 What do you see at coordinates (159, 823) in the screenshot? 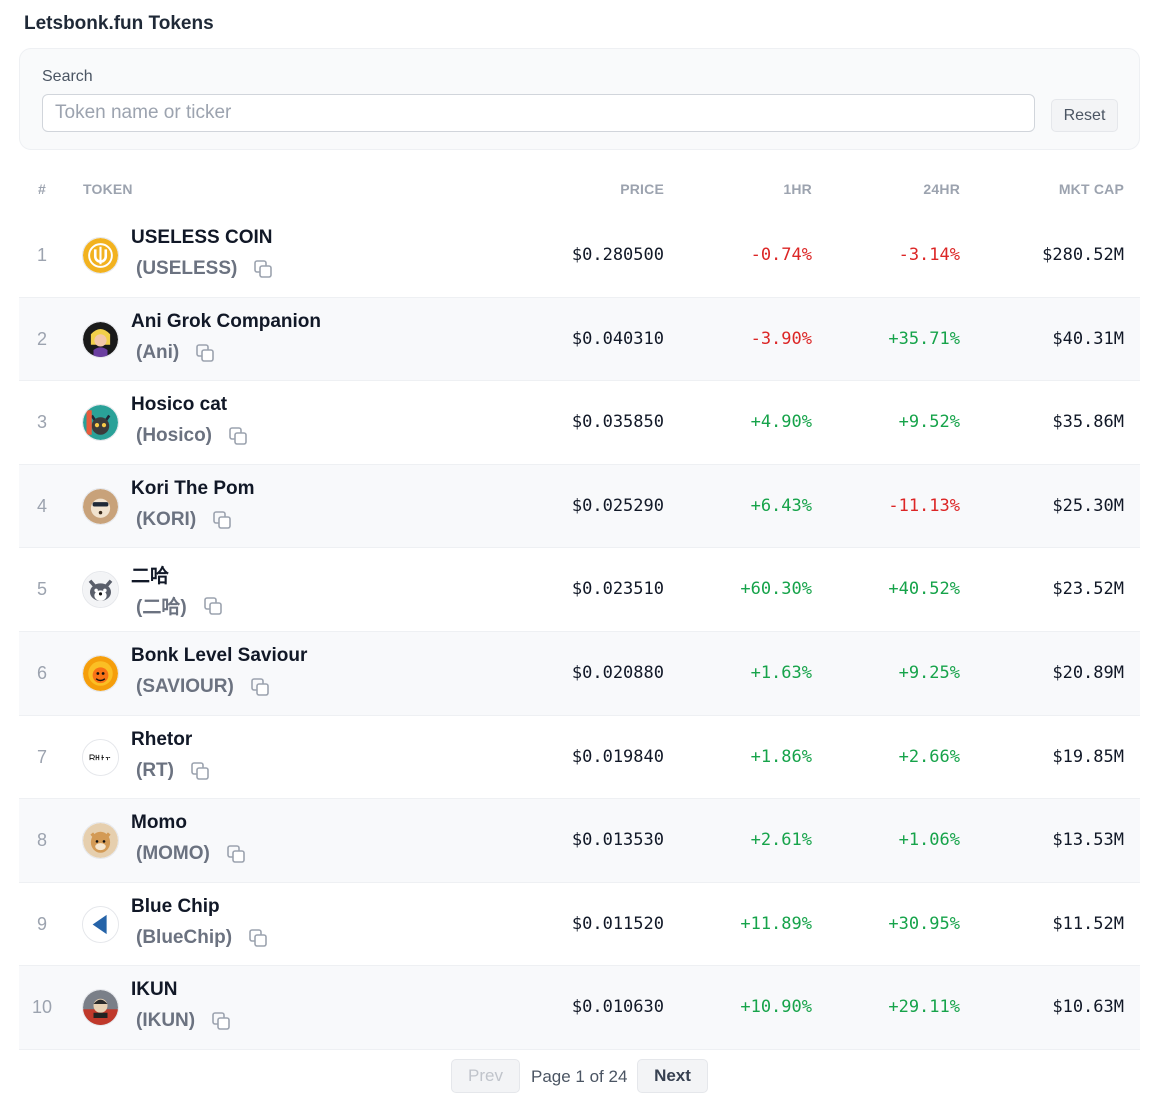
I see `token-name: Momo` at bounding box center [159, 823].